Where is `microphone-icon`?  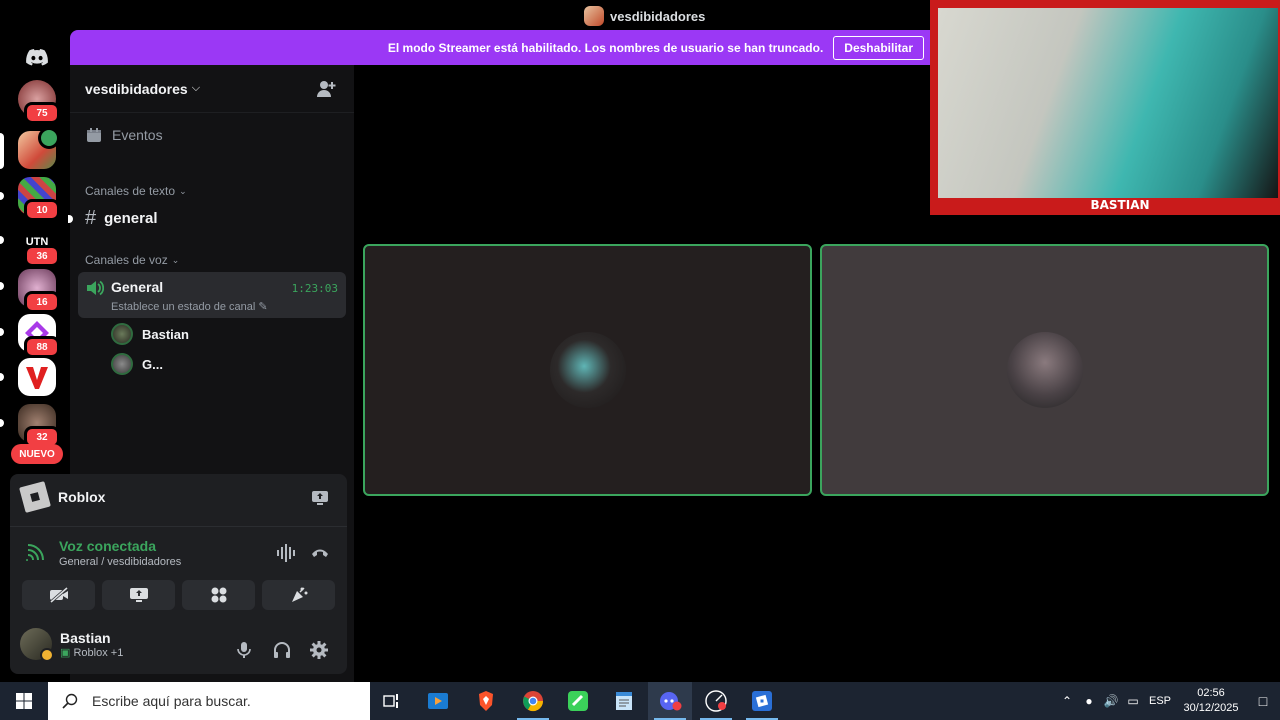 microphone-icon is located at coordinates (244, 650).